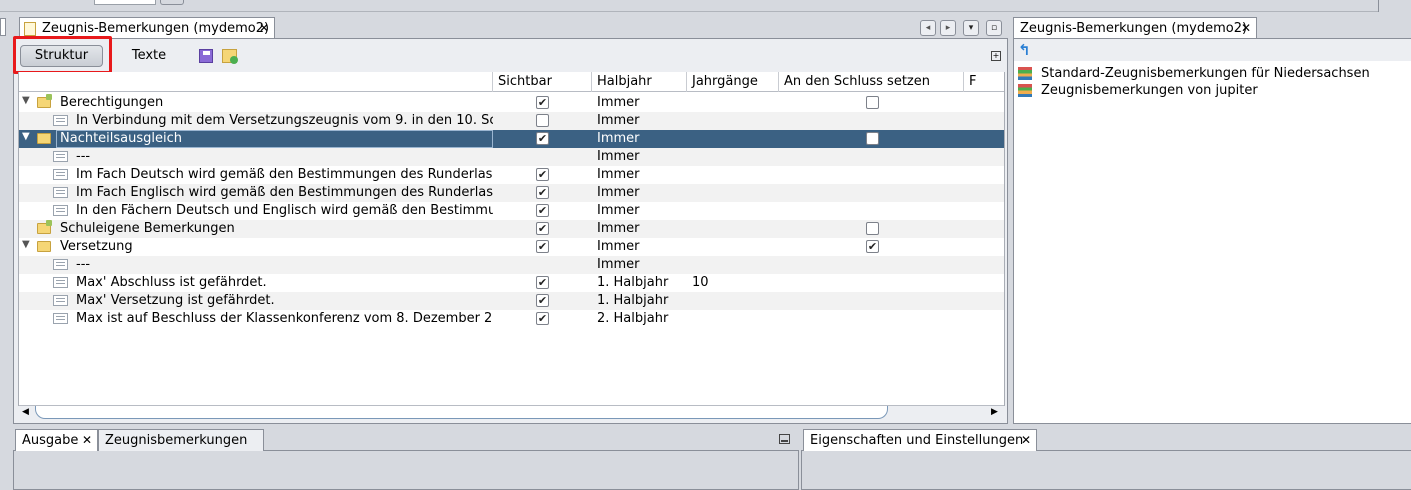 The image size is (1411, 490). What do you see at coordinates (871, 82) in the screenshot?
I see `column-header-schluss: An den Schluss setzen` at bounding box center [871, 82].